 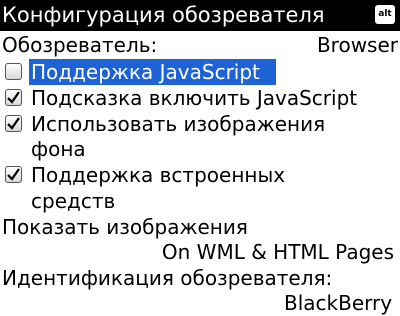 I want to click on embedded-media-checkbox, so click(x=13, y=174).